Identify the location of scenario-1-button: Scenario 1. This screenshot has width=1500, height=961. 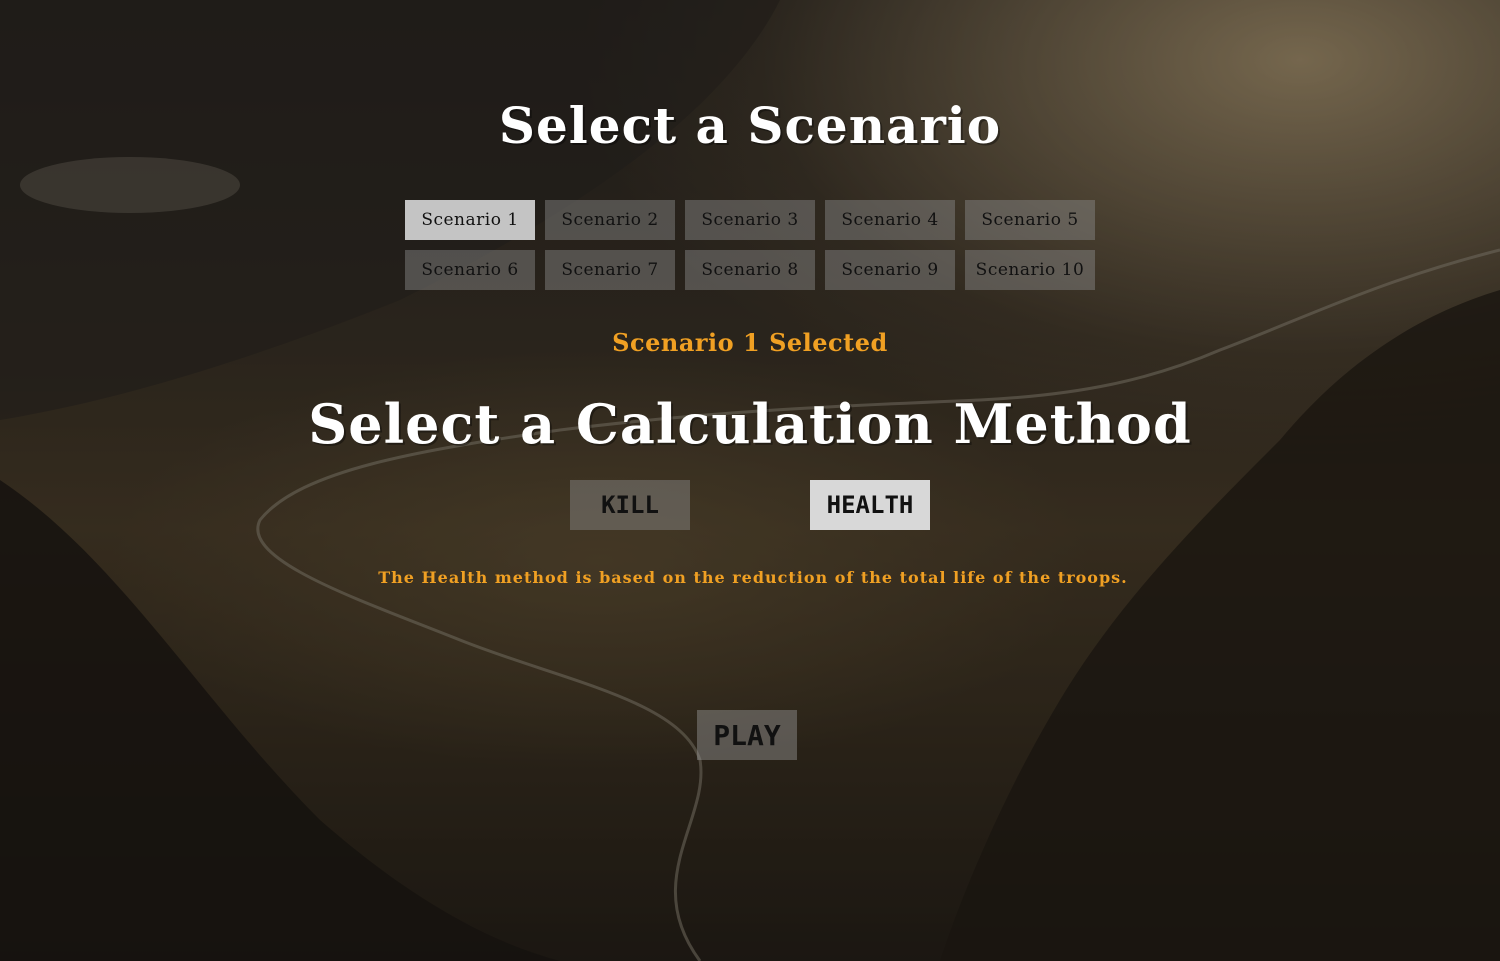
(470, 220).